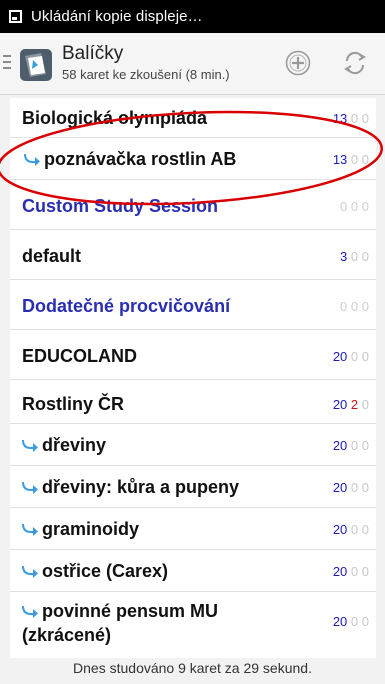 This screenshot has width=385, height=684. Describe the element at coordinates (146, 74) in the screenshot. I see `page-subtitle: 58 karet ke zkoušení (8 min.)` at that location.